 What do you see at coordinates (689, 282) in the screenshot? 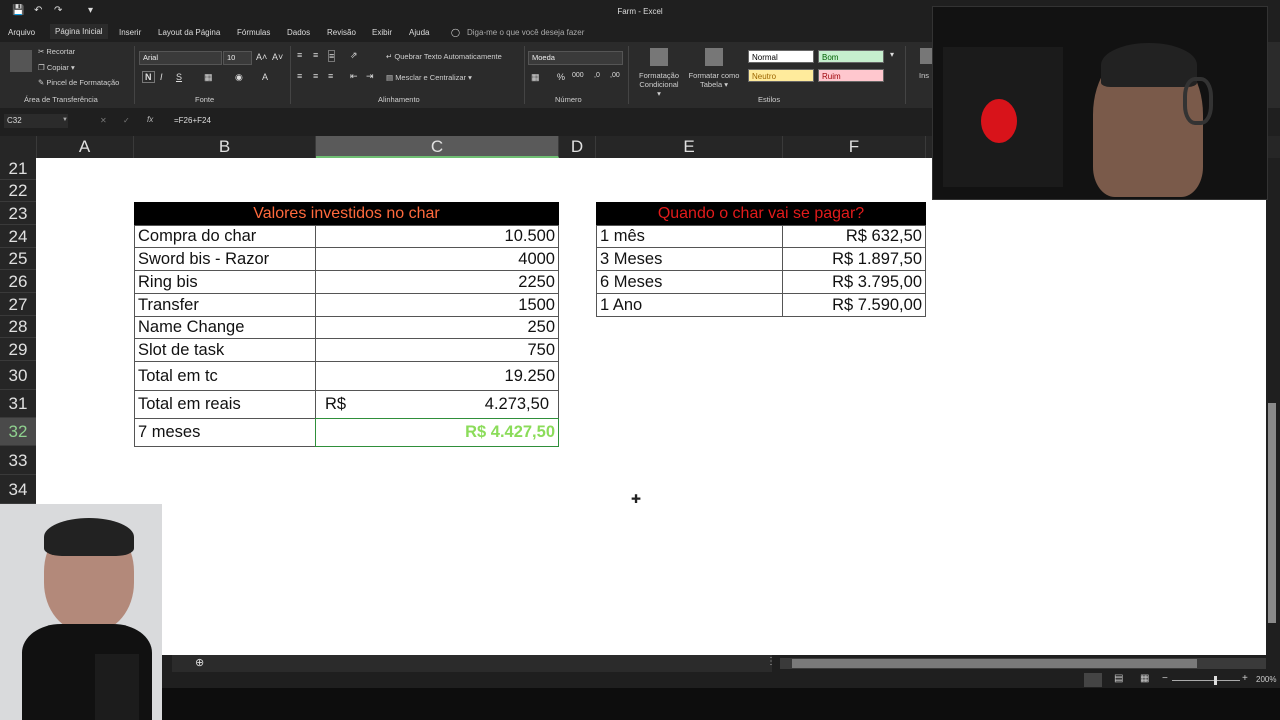
I see `table2-label-cell: 6 Meses` at bounding box center [689, 282].